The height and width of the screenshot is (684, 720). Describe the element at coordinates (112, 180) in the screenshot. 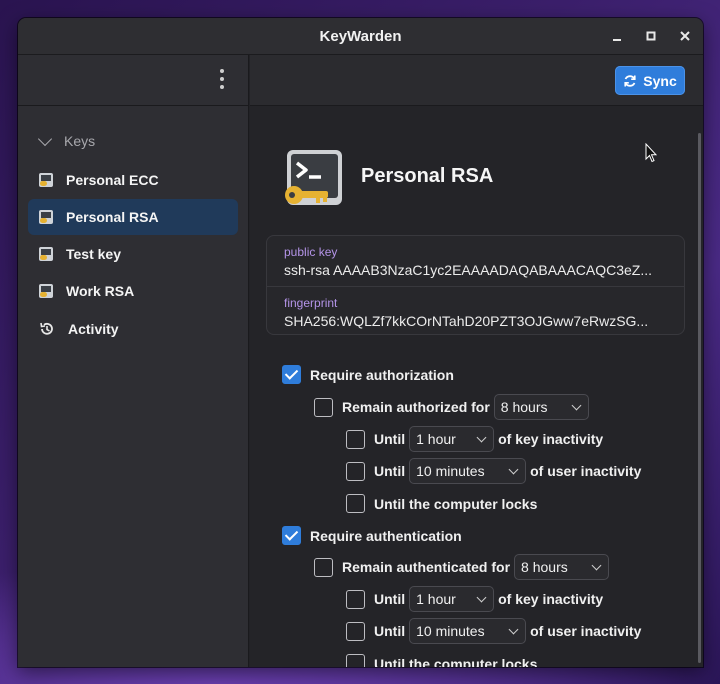

I see `sidebar-item-label: Personal ECC` at that location.